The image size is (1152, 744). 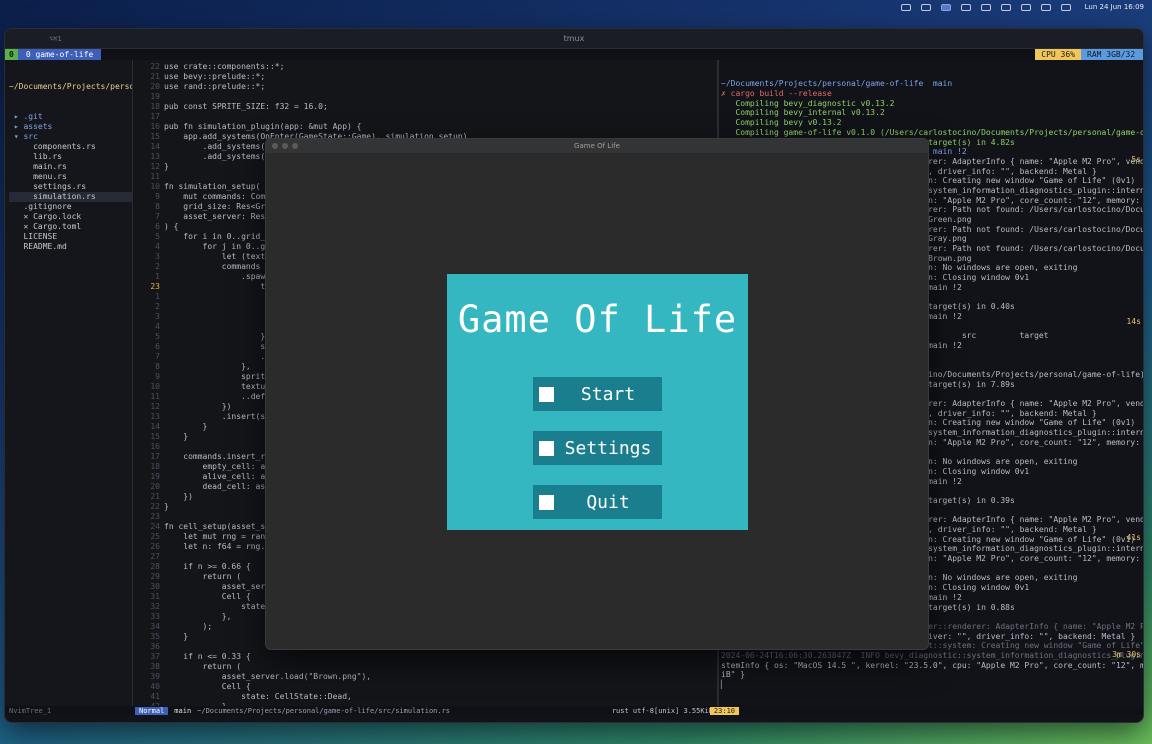 What do you see at coordinates (70, 147) in the screenshot?
I see `tree-item: components.rs` at bounding box center [70, 147].